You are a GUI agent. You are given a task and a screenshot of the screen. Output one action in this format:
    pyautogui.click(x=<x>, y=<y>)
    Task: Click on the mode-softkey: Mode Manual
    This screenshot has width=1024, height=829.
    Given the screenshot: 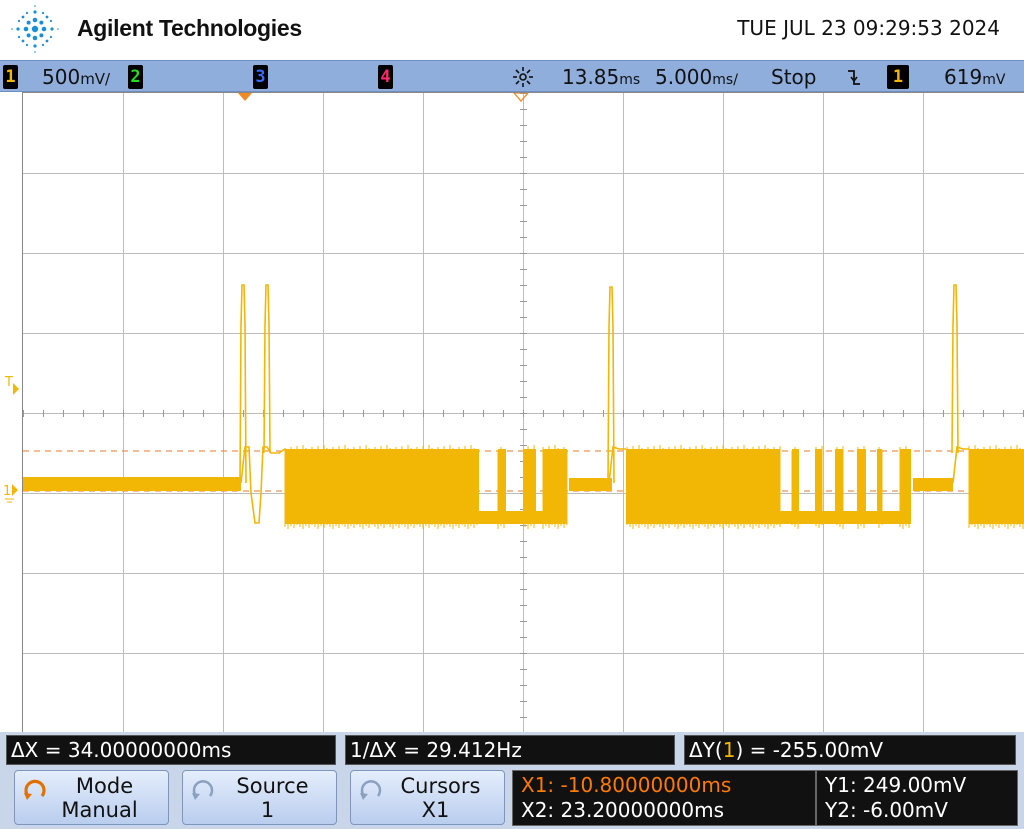 What is the action you would take?
    pyautogui.click(x=91, y=797)
    